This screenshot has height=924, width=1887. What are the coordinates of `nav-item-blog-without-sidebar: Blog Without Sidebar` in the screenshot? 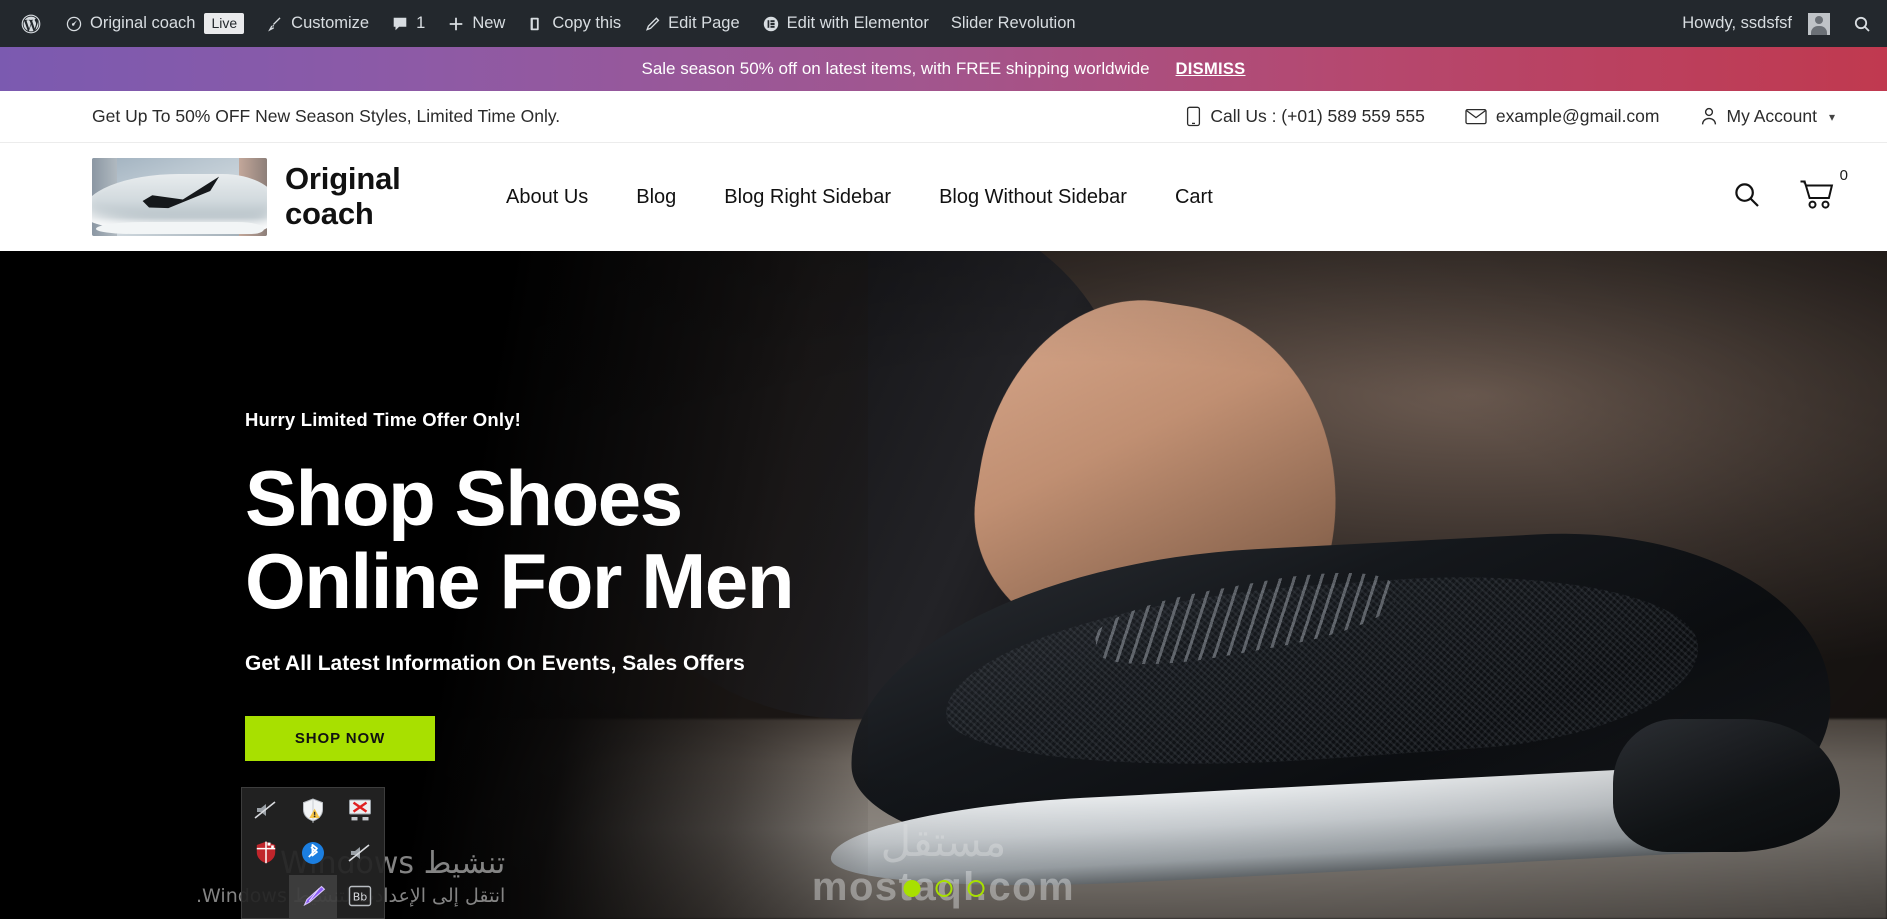 It's located at (1033, 197).